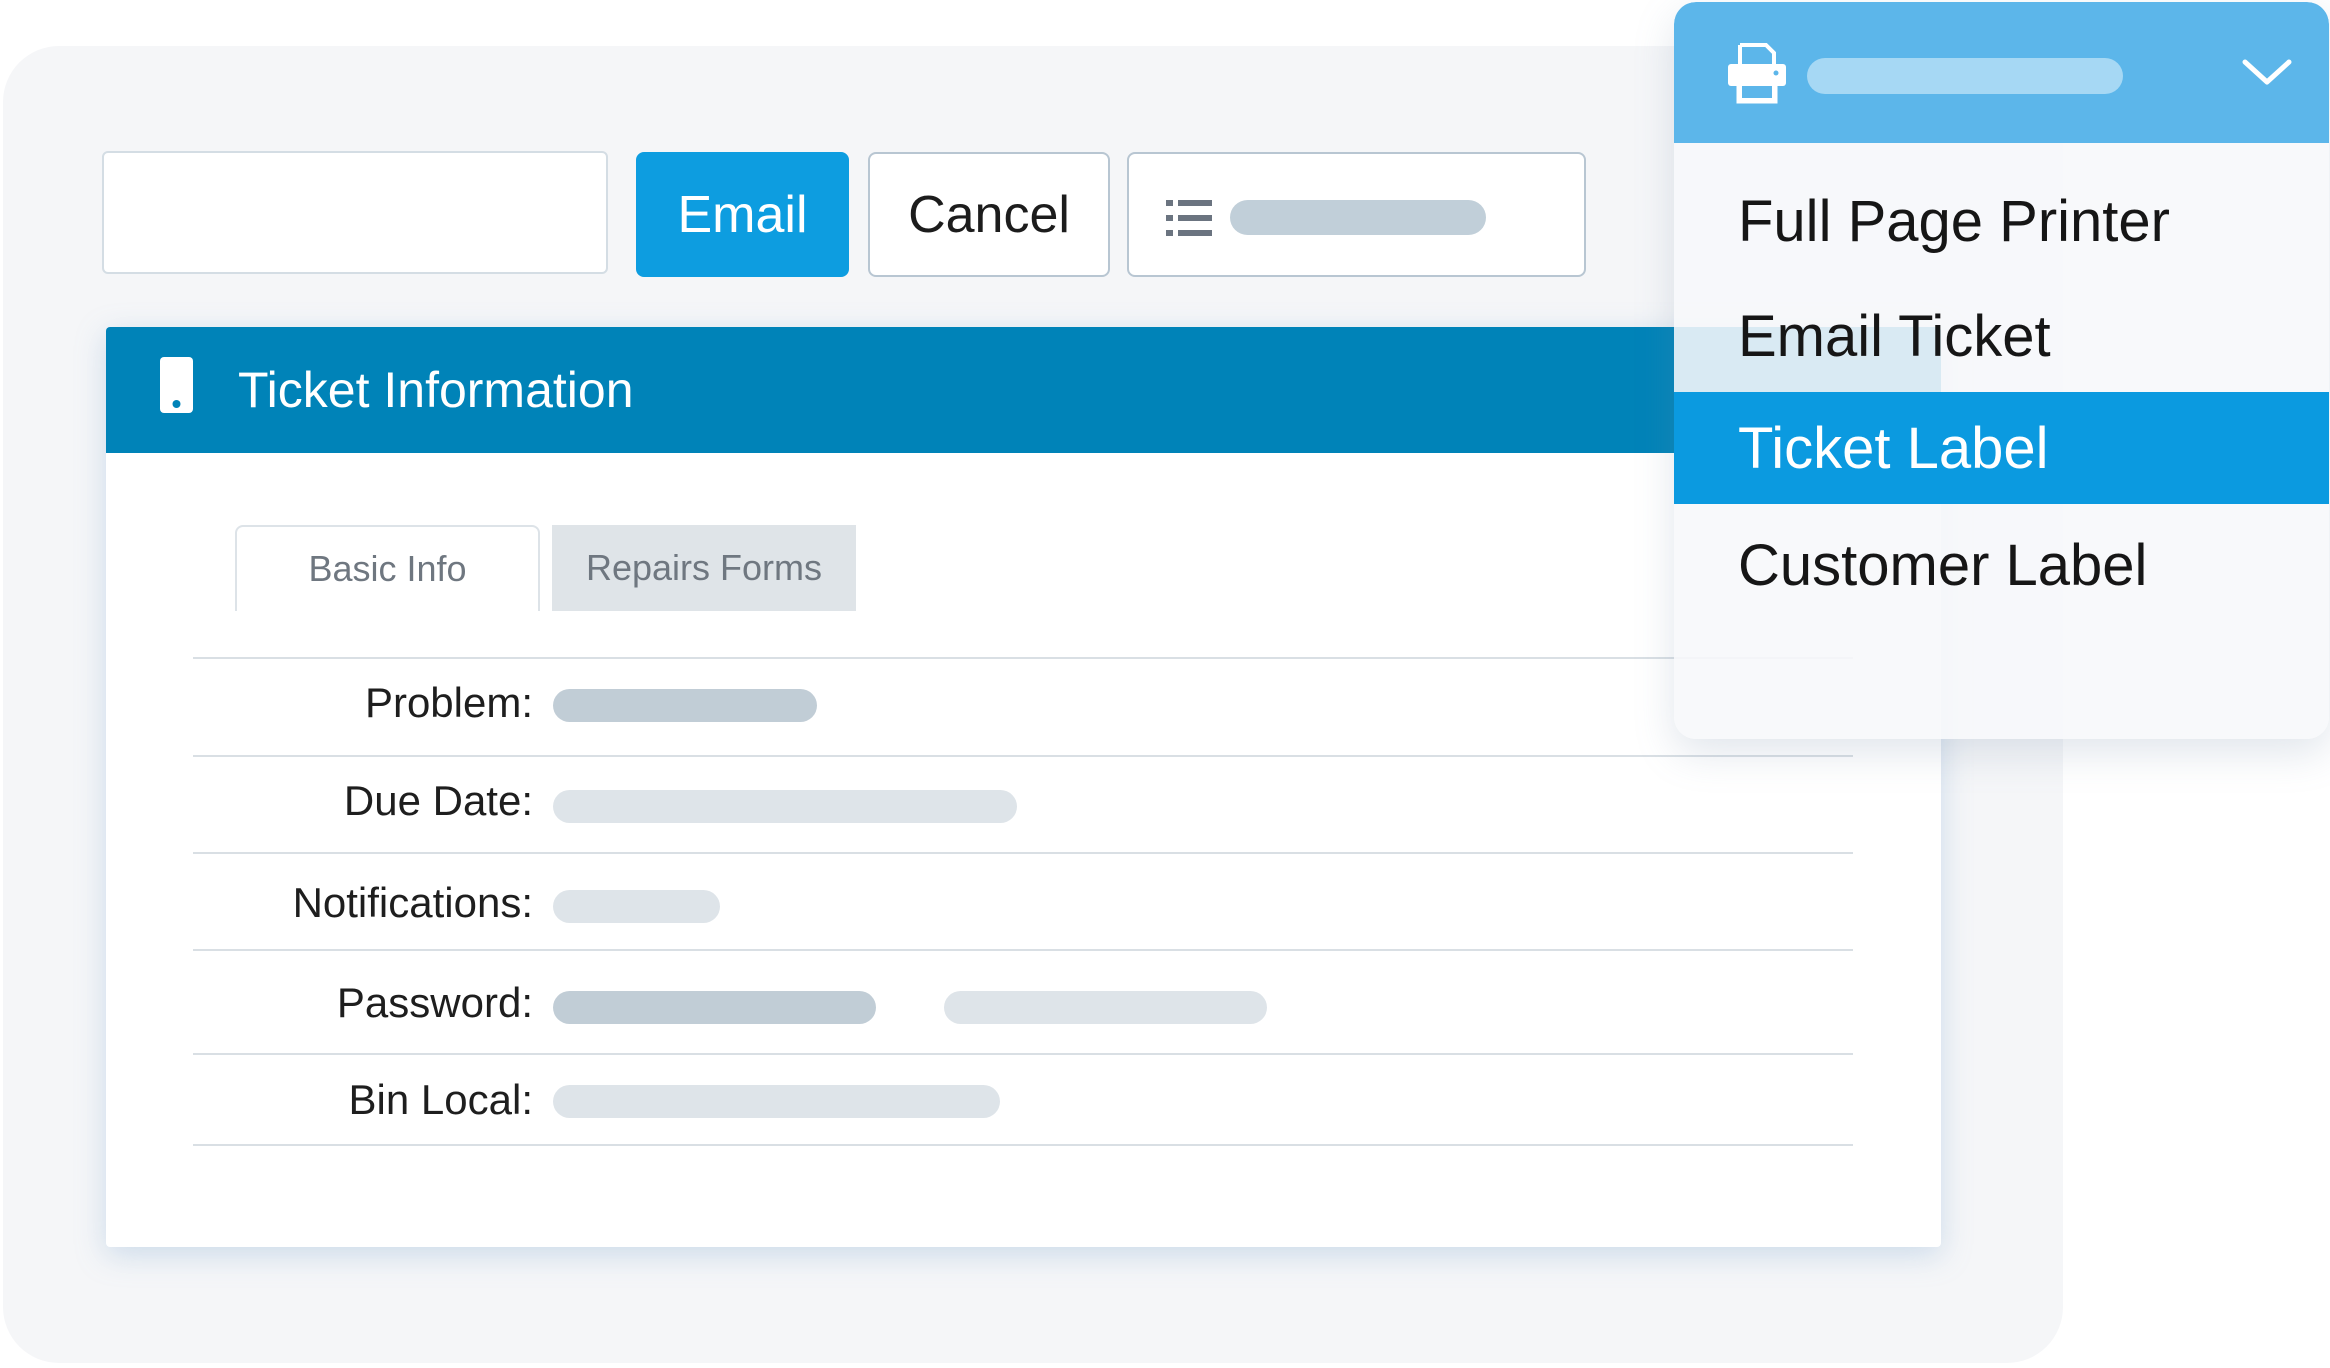  I want to click on problem-value, so click(685, 705).